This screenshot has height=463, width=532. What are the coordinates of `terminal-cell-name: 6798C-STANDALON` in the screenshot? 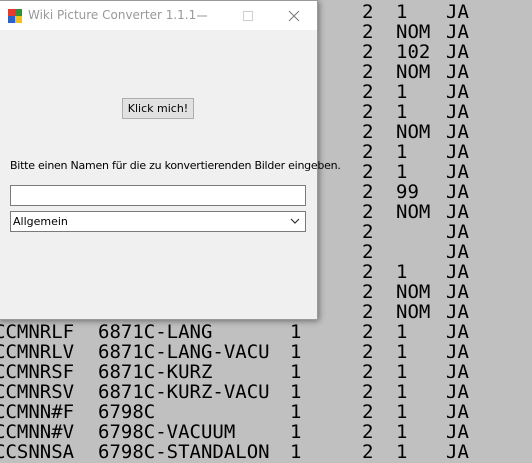 It's located at (184, 452).